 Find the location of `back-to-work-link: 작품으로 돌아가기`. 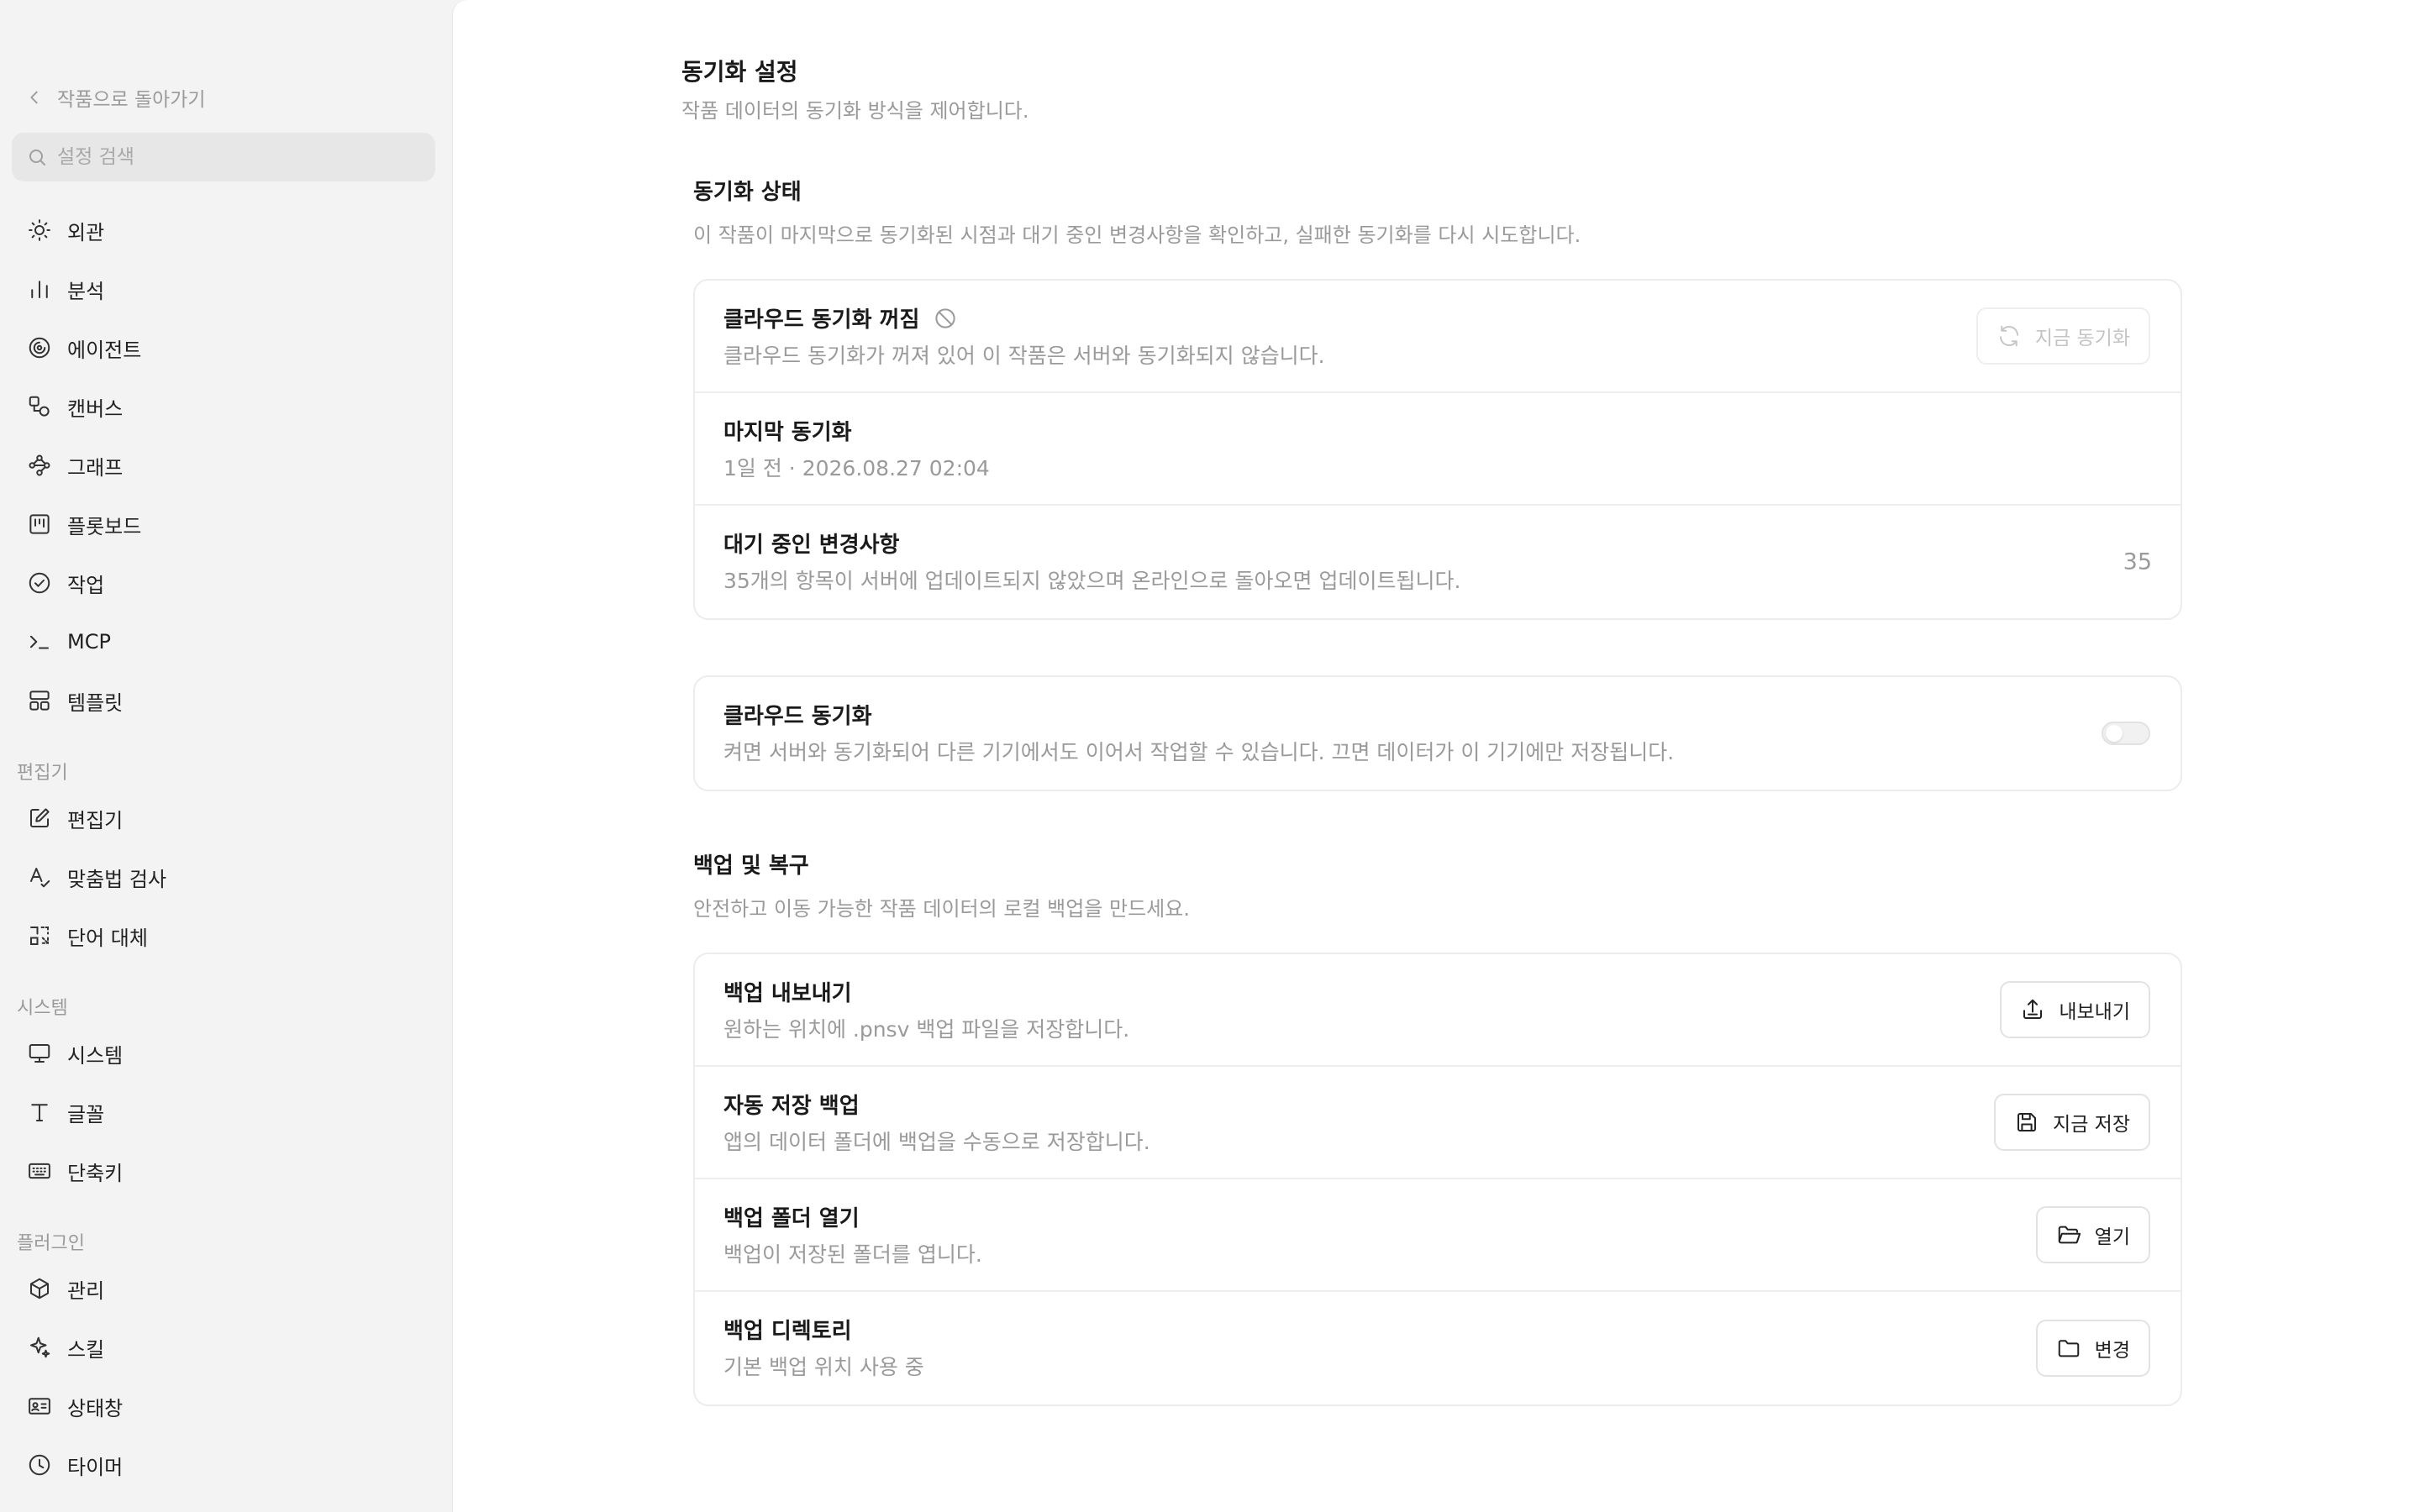

back-to-work-link: 작품으로 돌아가기 is located at coordinates (116, 97).